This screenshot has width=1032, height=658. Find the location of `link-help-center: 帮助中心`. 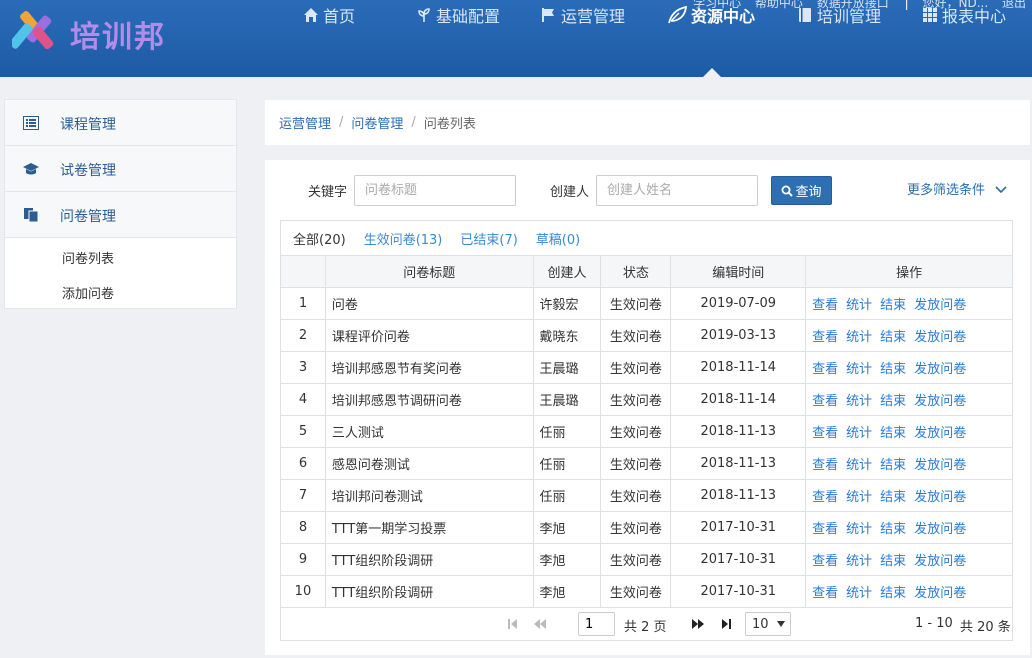

link-help-center: 帮助中心 is located at coordinates (779, 5).